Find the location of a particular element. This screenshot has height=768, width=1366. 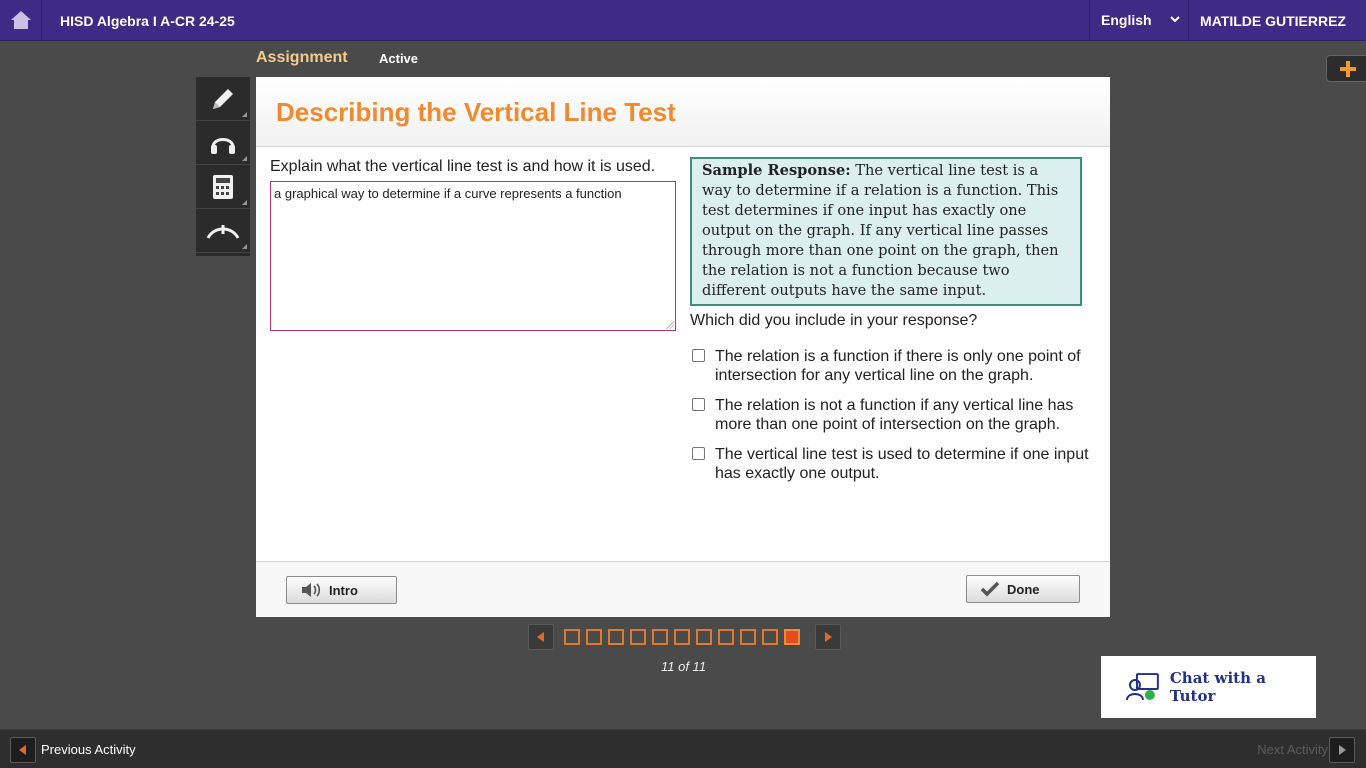

resize-handle is located at coordinates (670, 325).